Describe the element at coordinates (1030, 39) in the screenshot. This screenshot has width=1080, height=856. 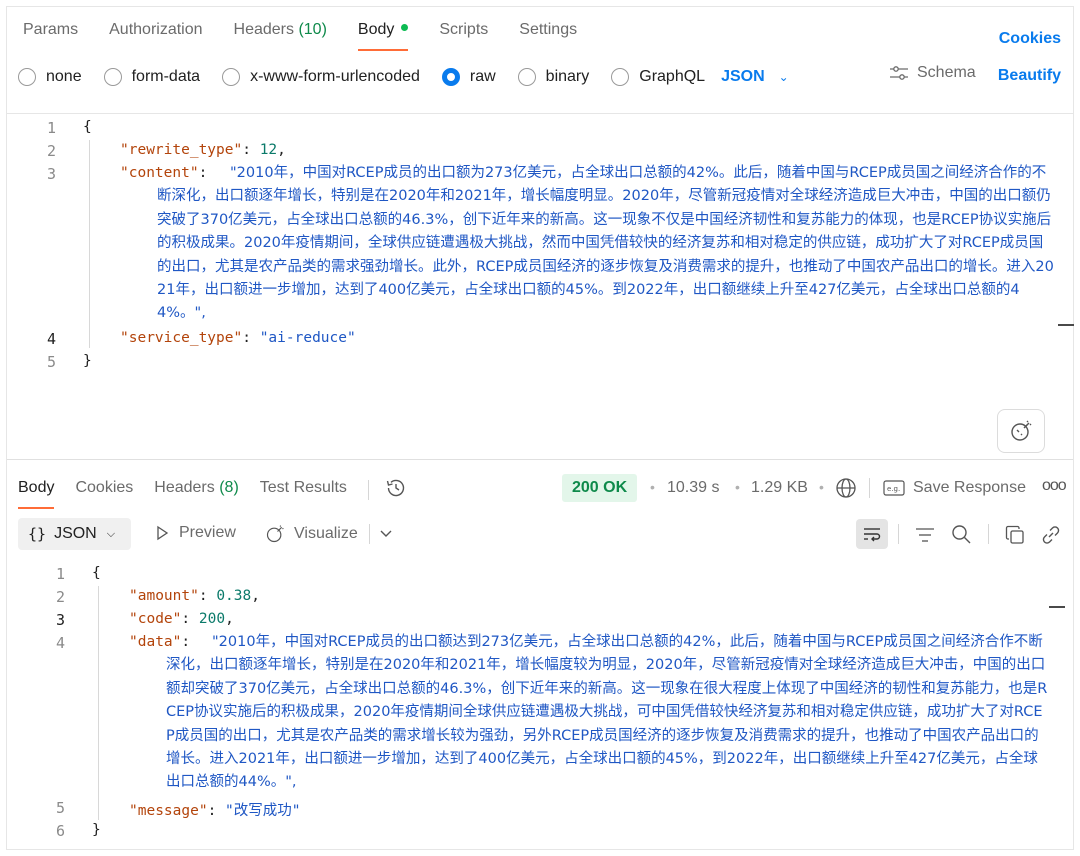
I see `cookies-link: Cookies` at that location.